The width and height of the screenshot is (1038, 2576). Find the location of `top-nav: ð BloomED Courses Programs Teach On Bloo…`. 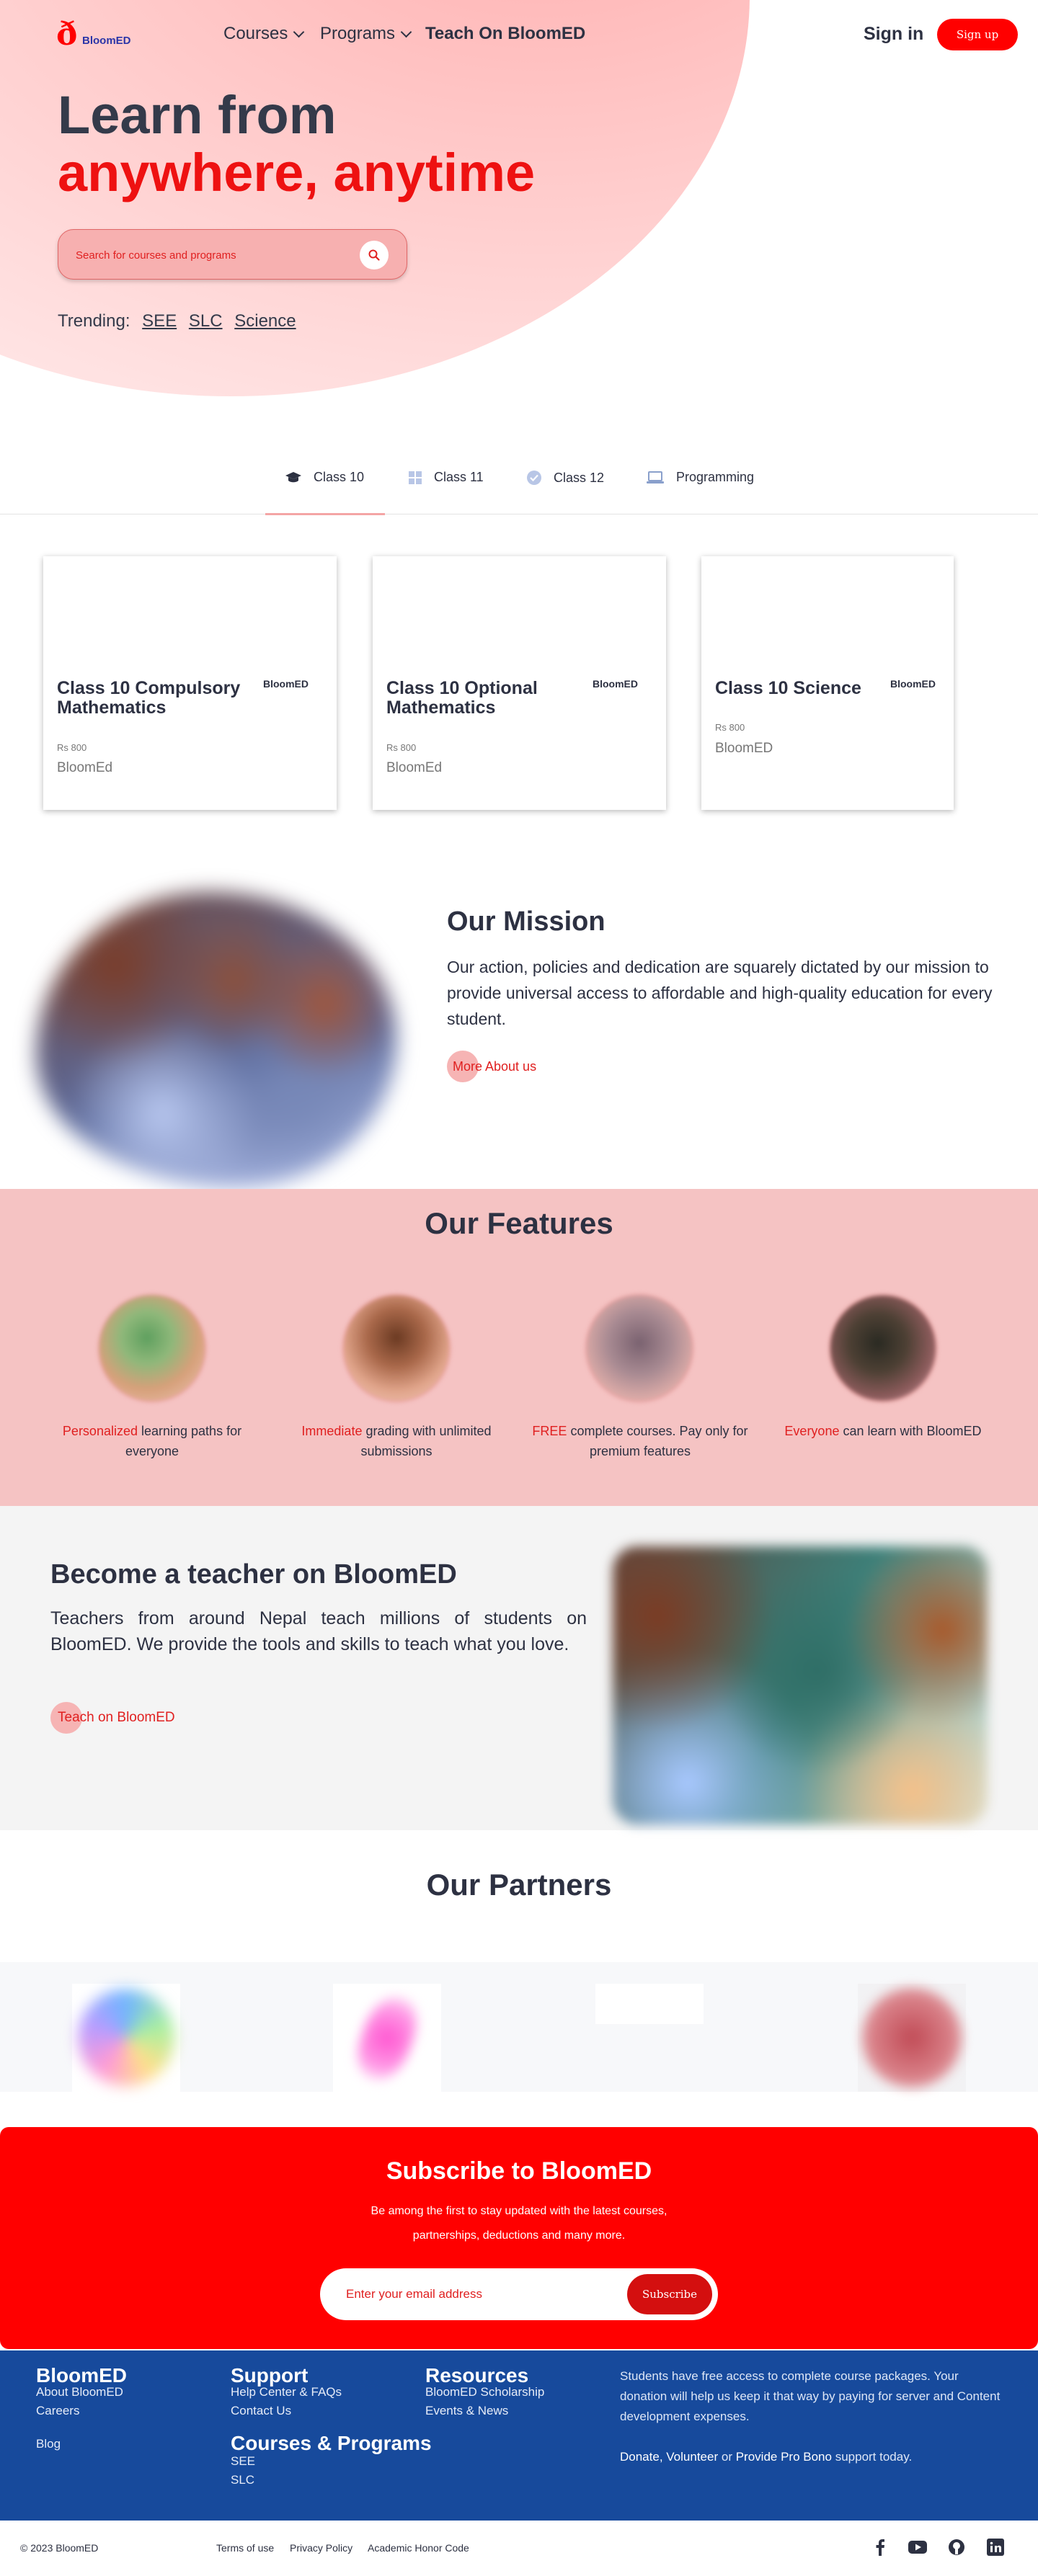

top-nav: ð BloomED Courses Programs Teach On Bloo… is located at coordinates (519, 34).